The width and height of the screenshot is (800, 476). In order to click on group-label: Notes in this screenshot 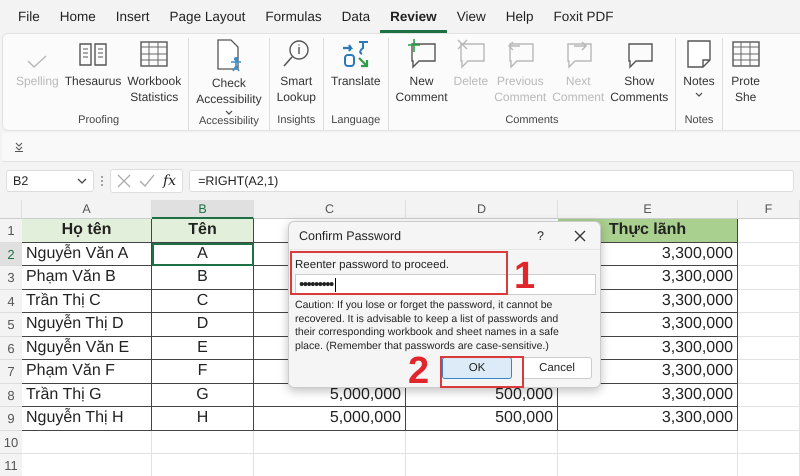, I will do `click(699, 121)`.